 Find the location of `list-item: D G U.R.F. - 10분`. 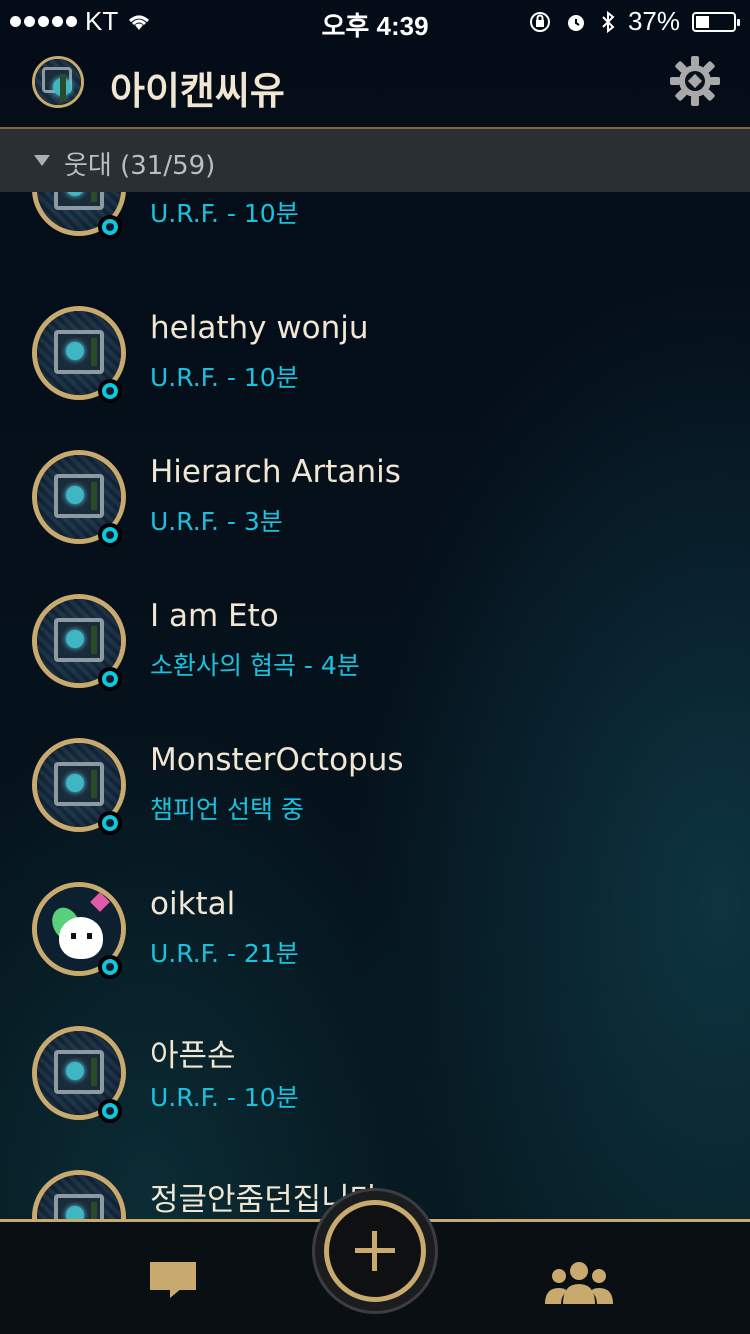

list-item: D G U.R.F. - 10분 is located at coordinates (375, 239).